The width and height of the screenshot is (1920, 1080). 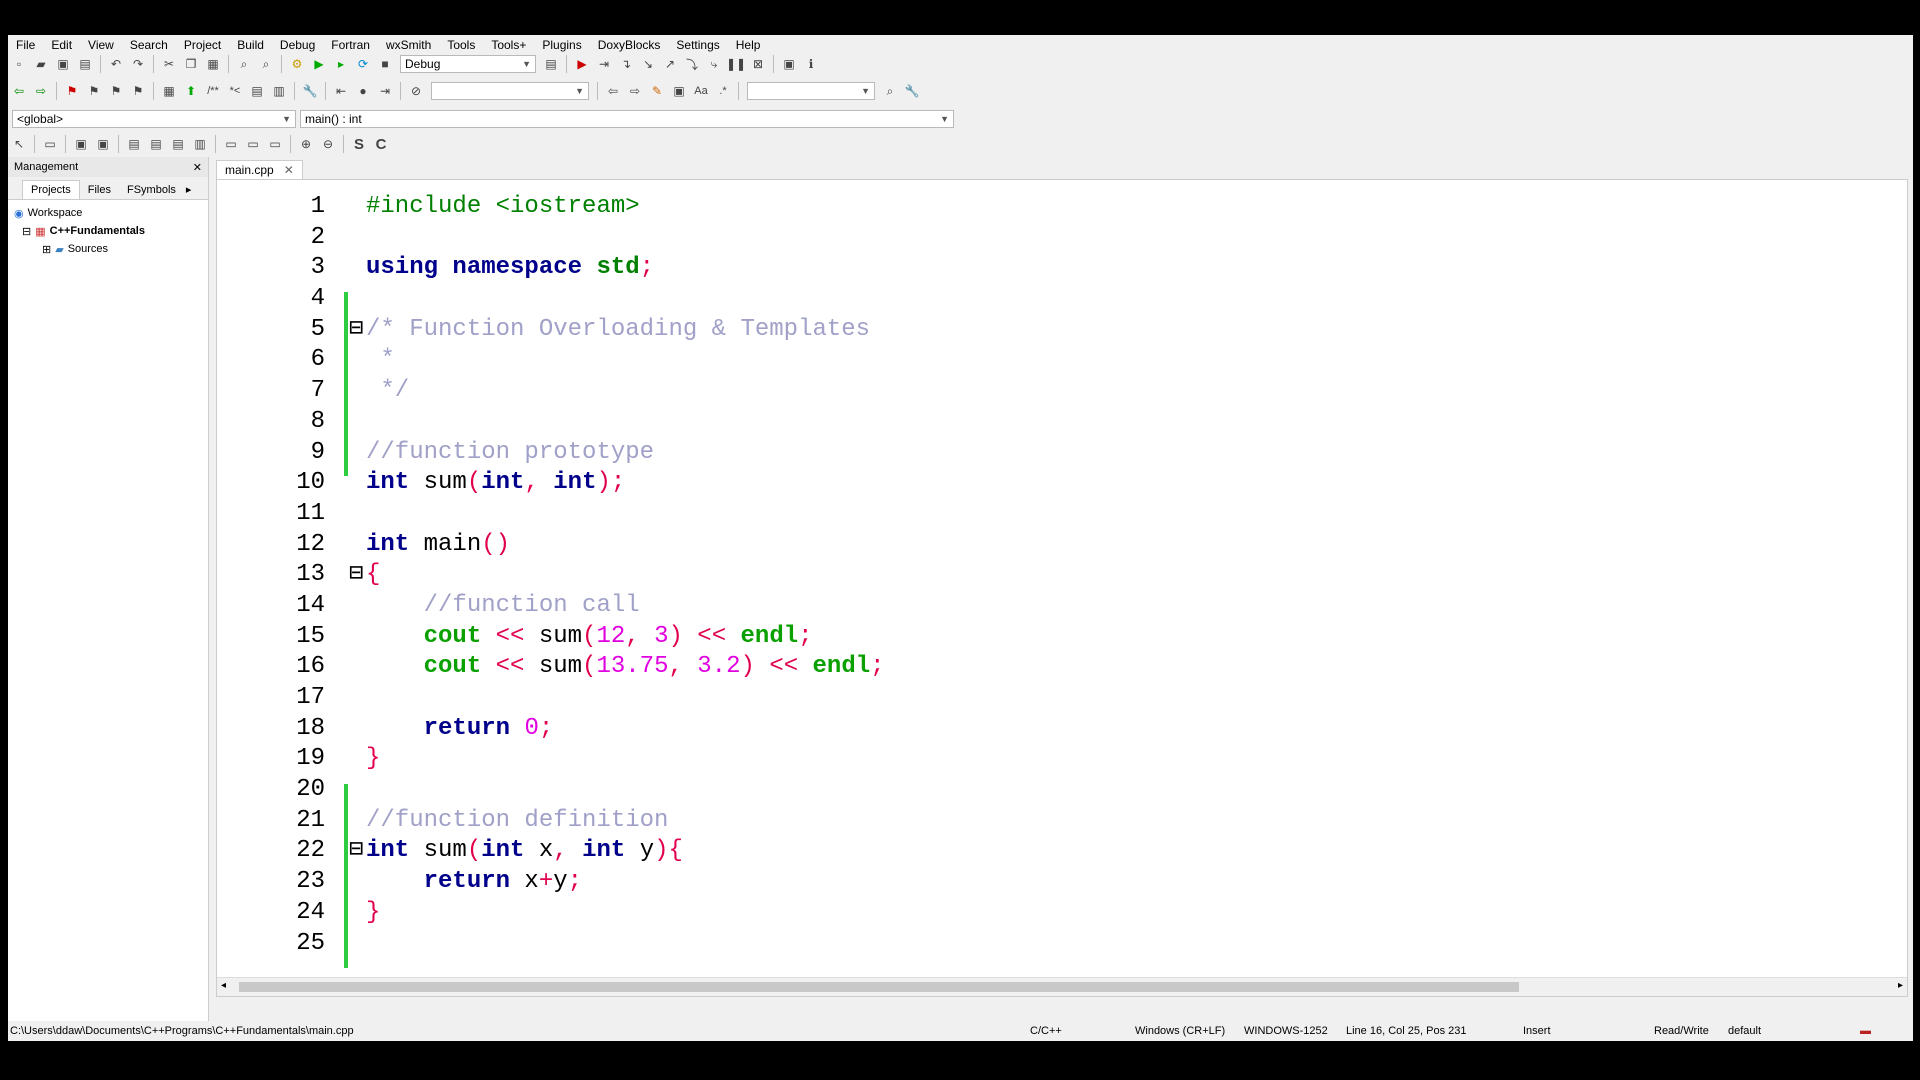 I want to click on code-line: 15 cout << sum(12, 3) << endl;, so click(x=1062, y=637).